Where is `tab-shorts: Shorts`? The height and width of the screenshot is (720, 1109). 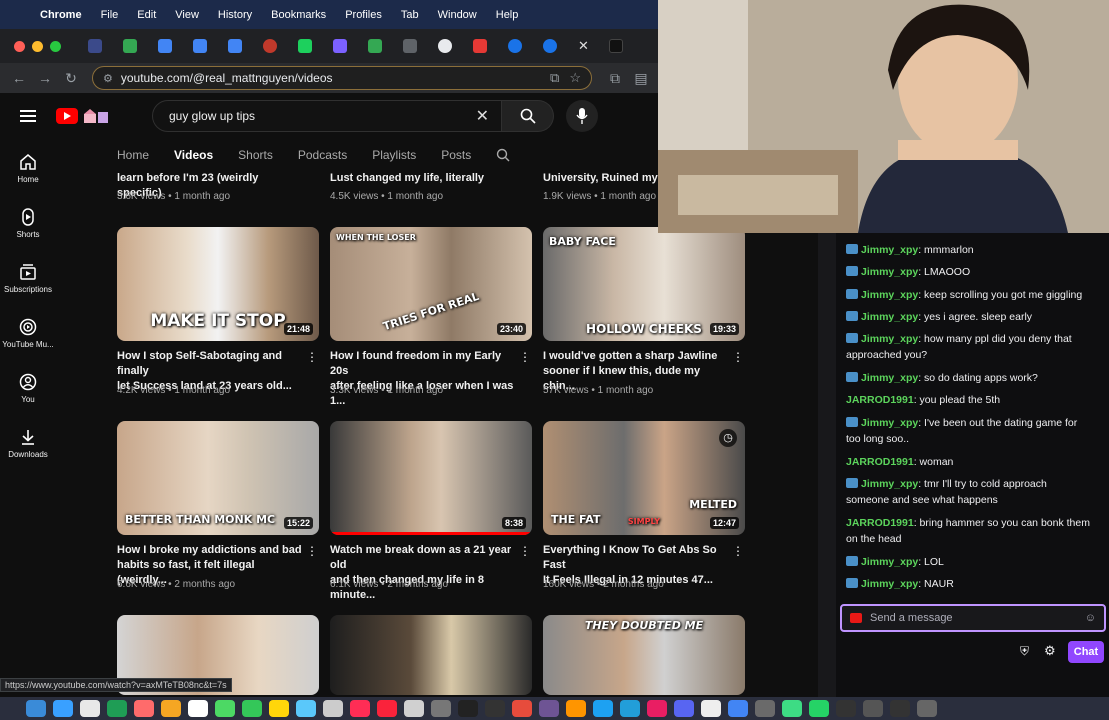 tab-shorts: Shorts is located at coordinates (255, 155).